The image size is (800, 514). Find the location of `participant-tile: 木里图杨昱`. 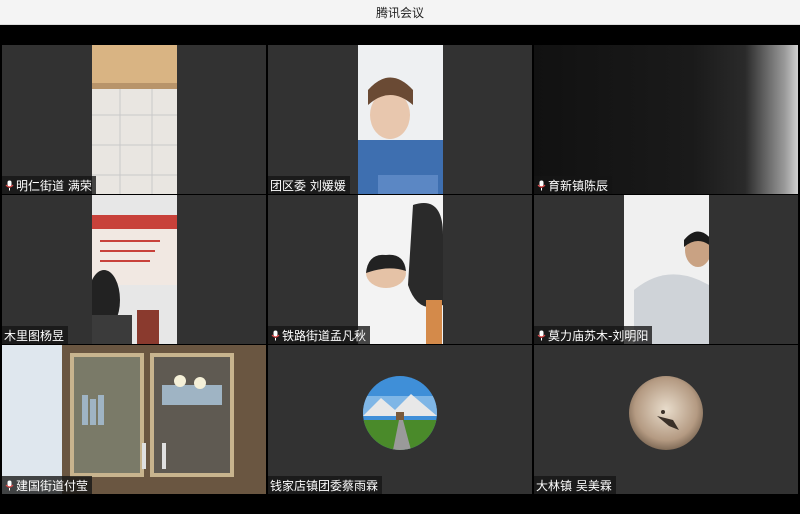

participant-tile: 木里图杨昱 is located at coordinates (134, 269).